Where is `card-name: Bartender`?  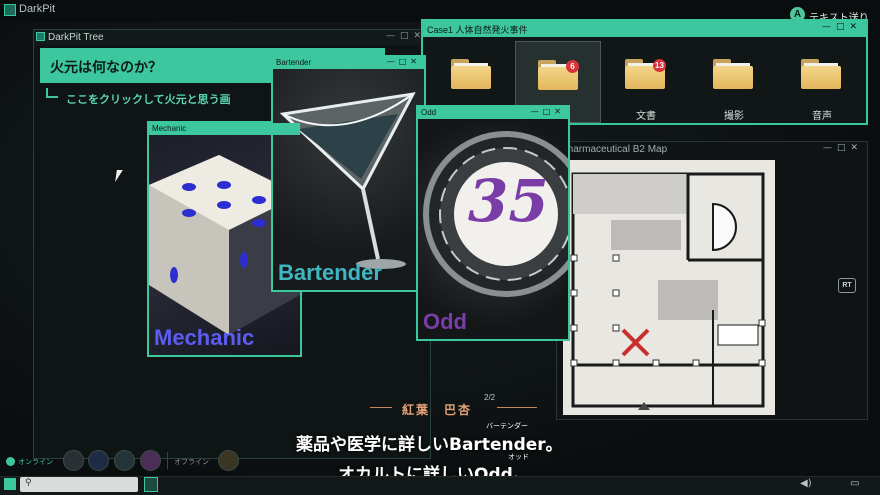
card-name: Bartender is located at coordinates (330, 272).